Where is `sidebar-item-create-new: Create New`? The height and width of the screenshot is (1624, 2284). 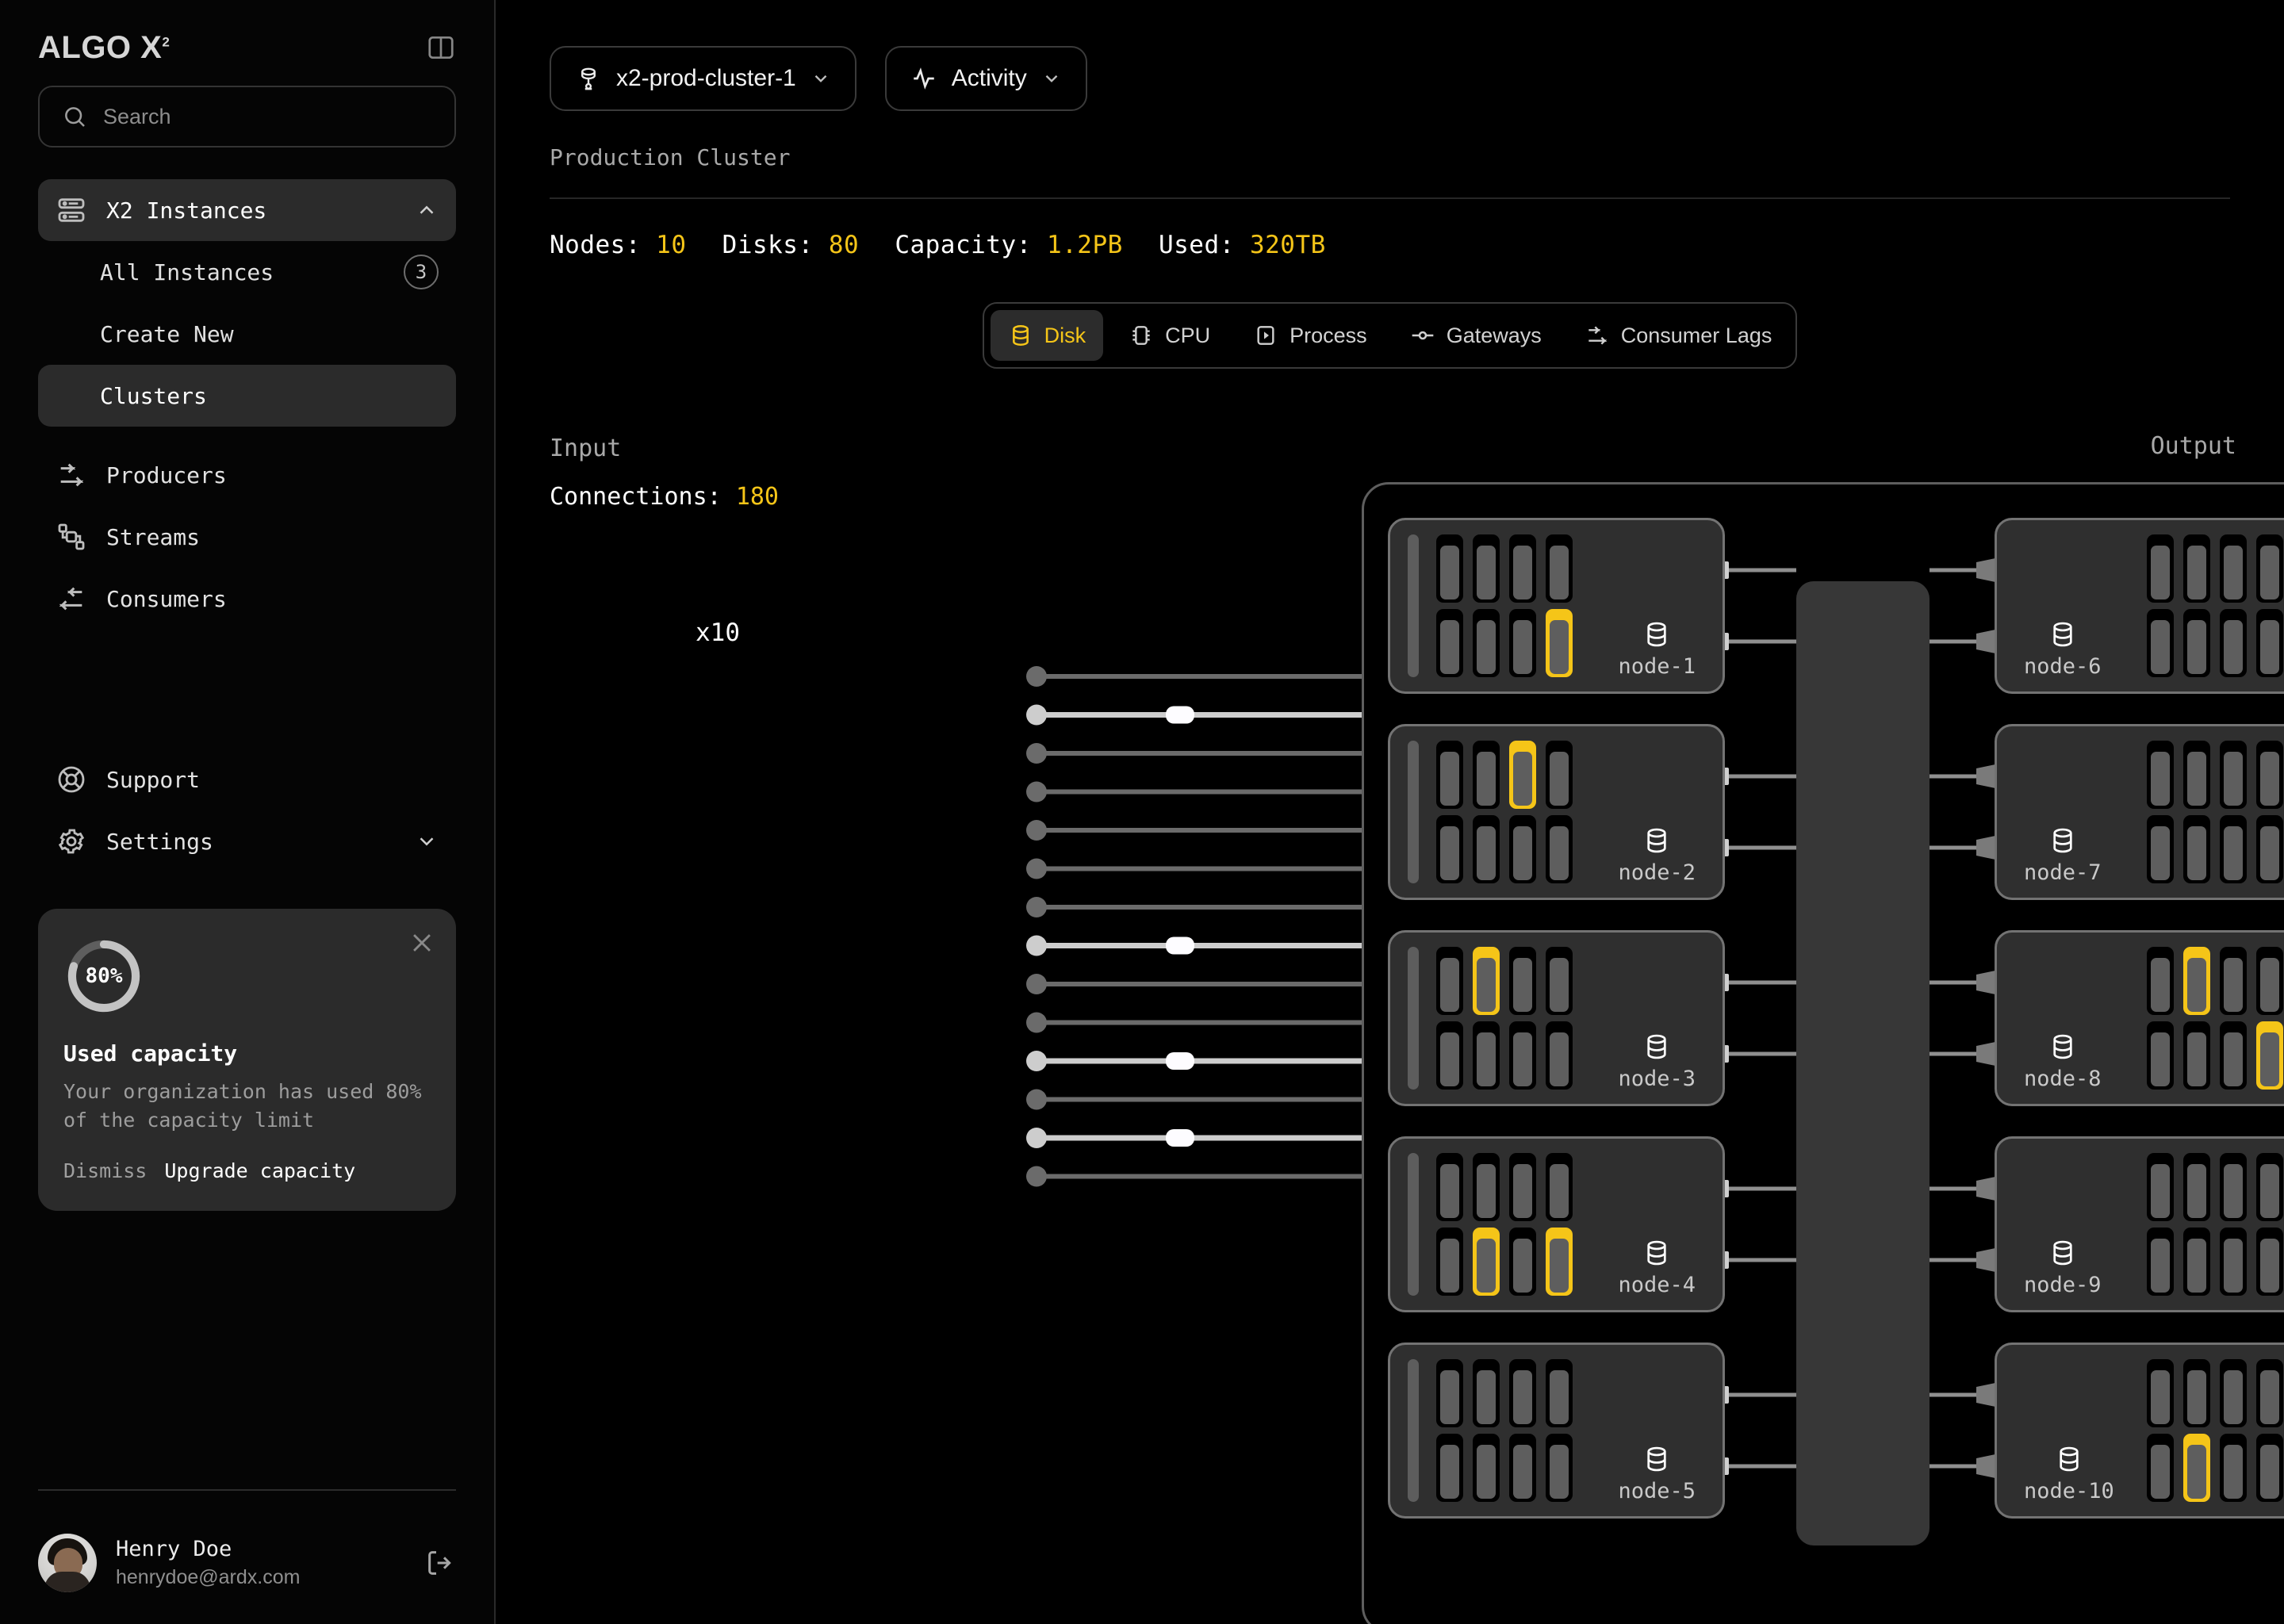
sidebar-item-create-new: Create New is located at coordinates (247, 334).